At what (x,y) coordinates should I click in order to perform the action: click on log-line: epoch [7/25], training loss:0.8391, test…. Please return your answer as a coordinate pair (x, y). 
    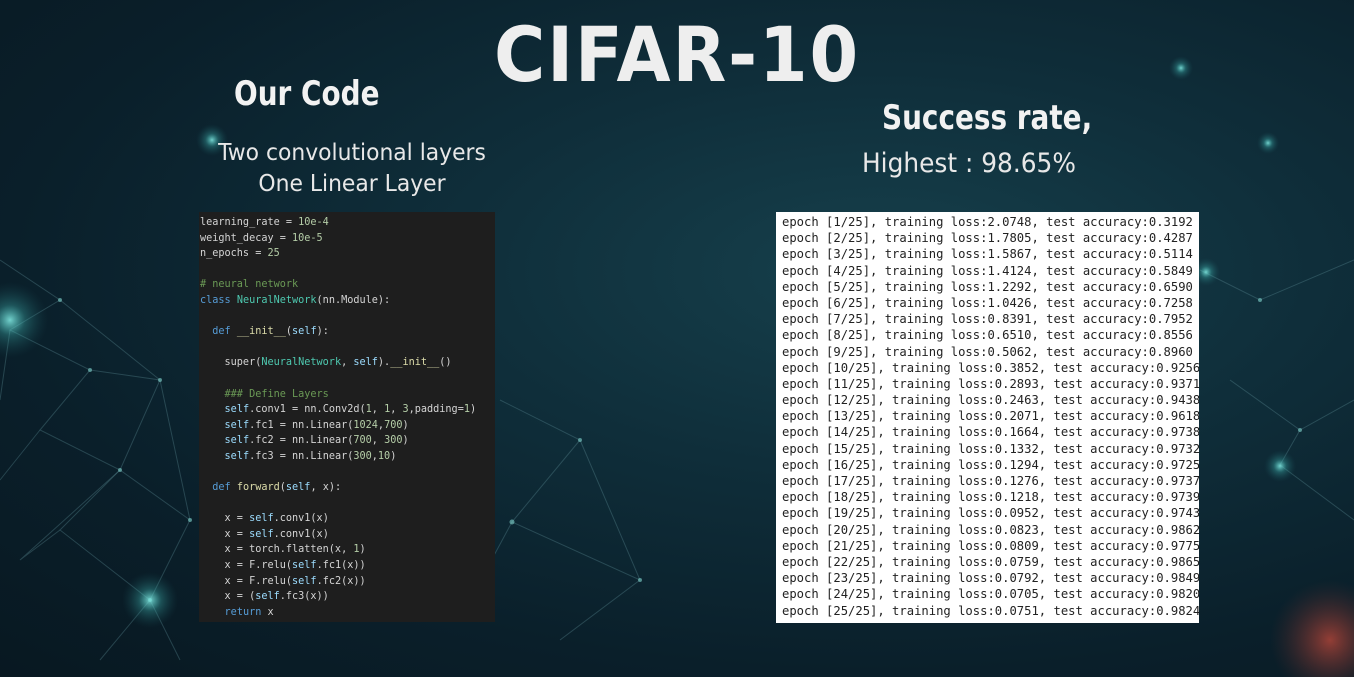
    Looking at the image, I should click on (987, 319).